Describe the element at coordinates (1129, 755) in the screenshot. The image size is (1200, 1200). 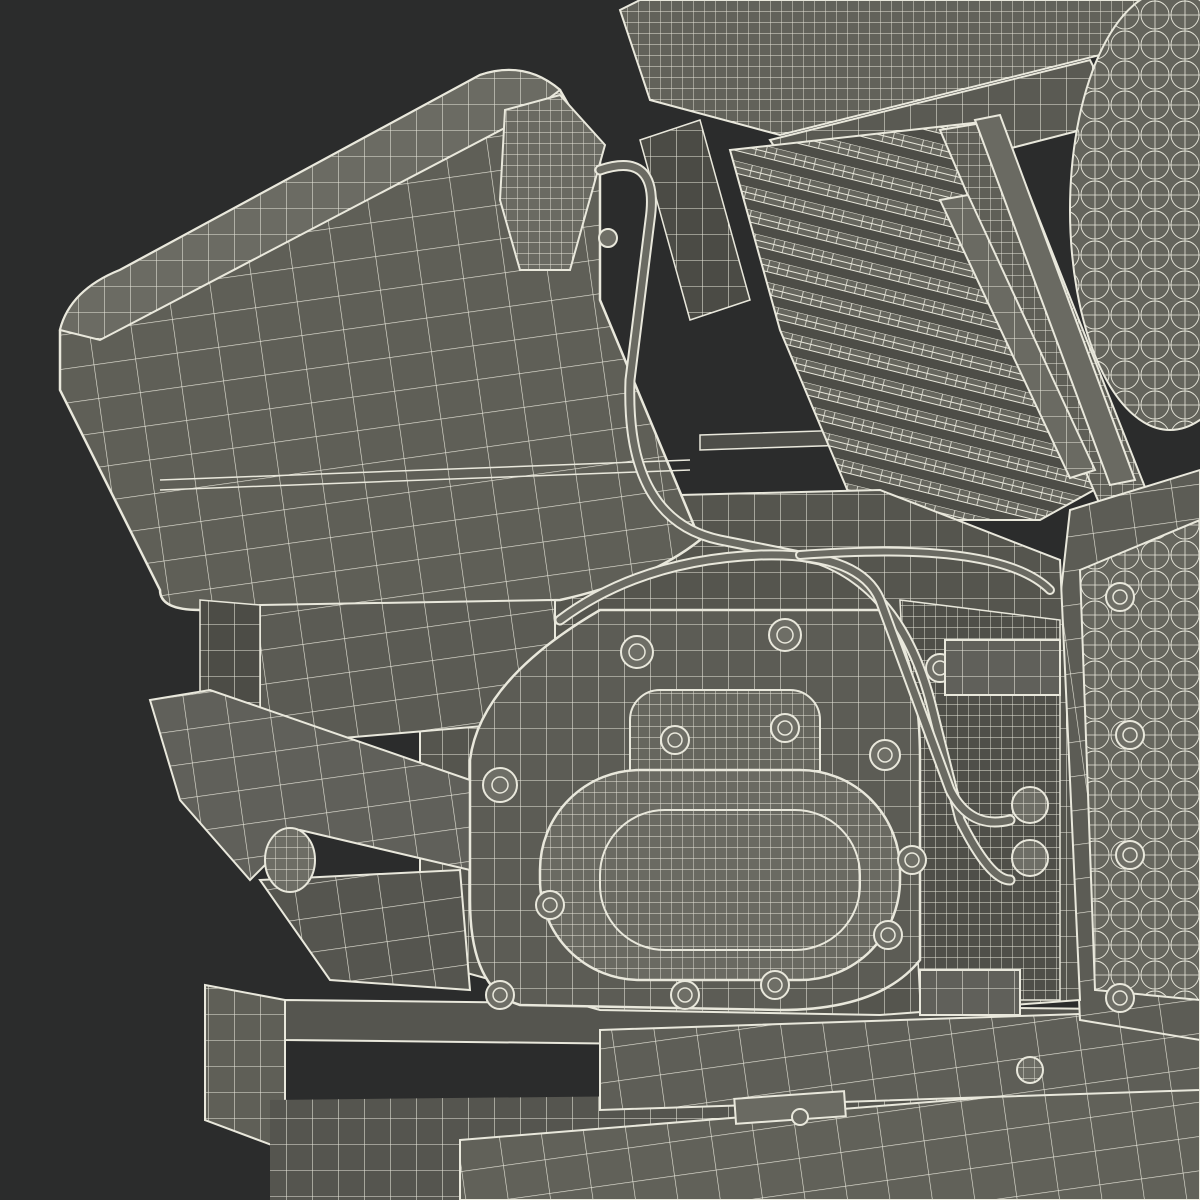
I see `engine-case` at that location.